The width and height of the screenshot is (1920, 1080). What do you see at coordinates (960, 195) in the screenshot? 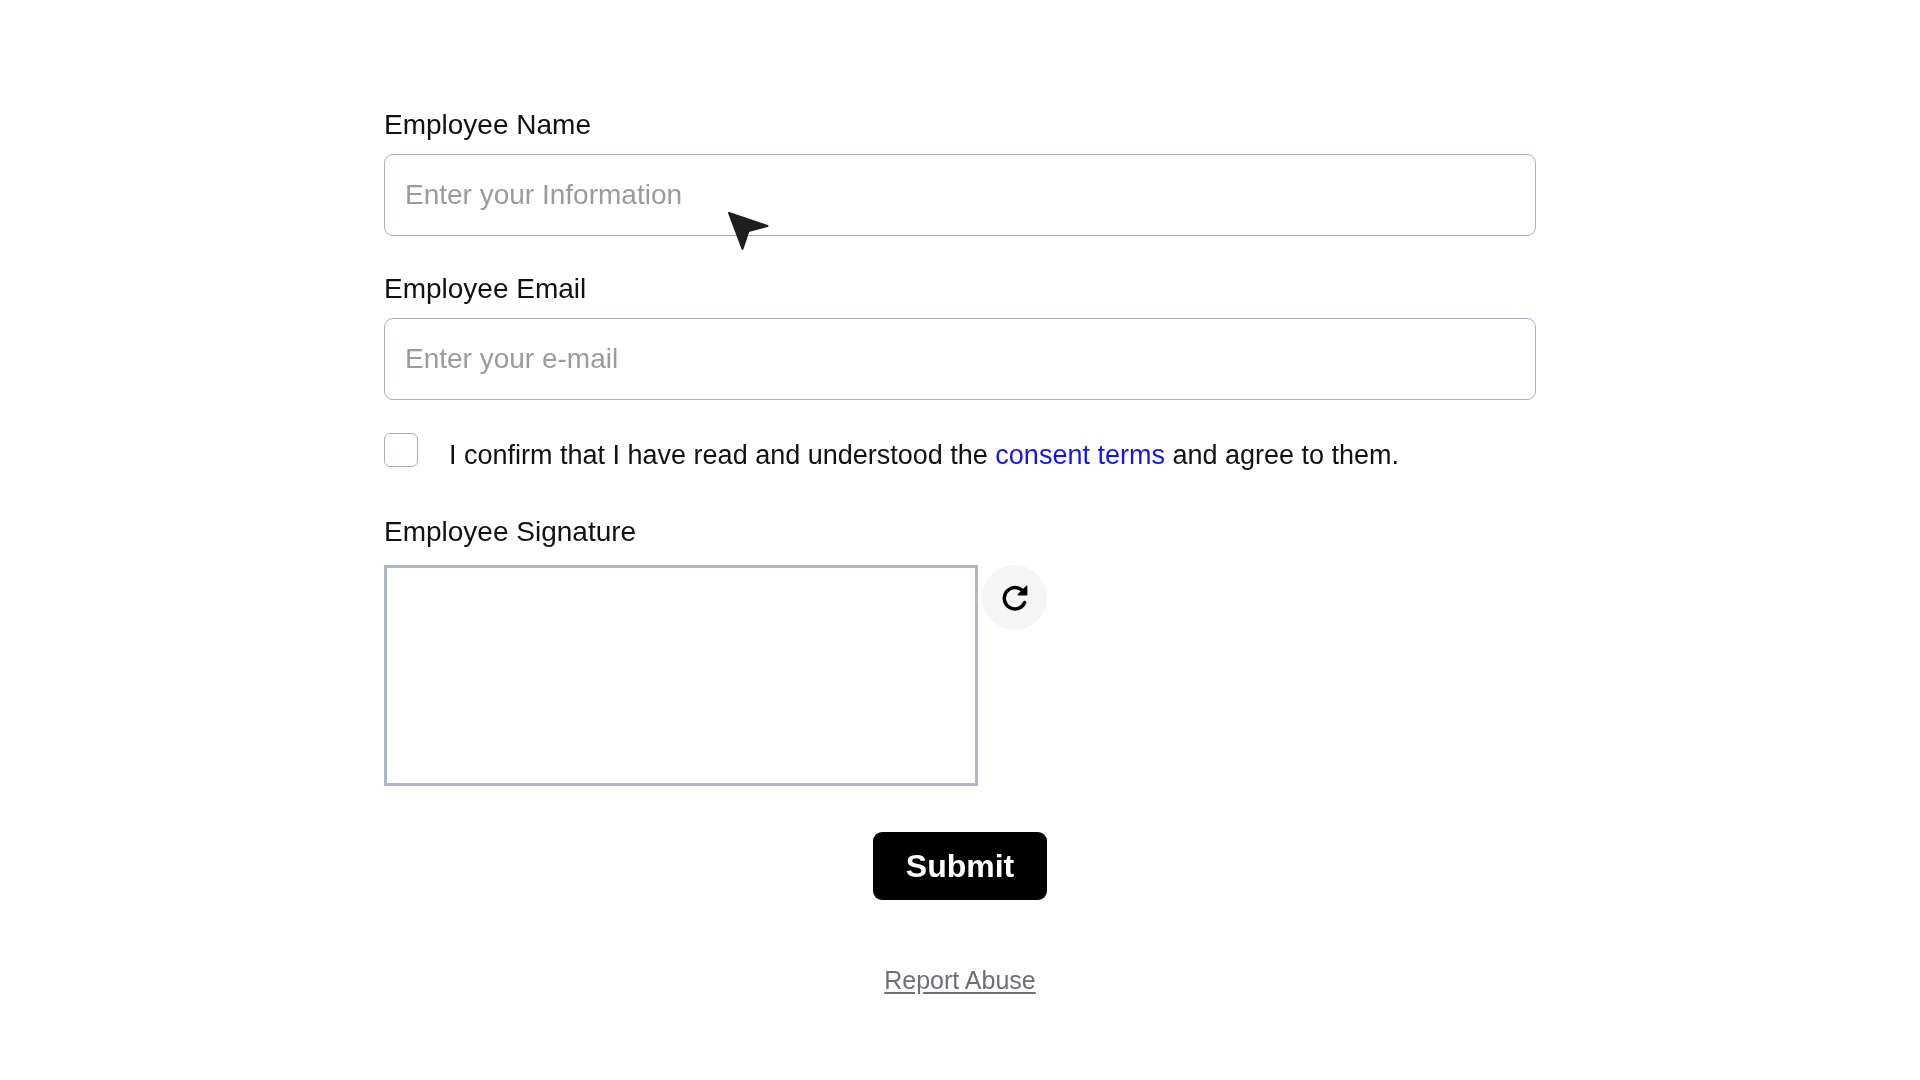
I see `name-input: Enter your Information` at bounding box center [960, 195].